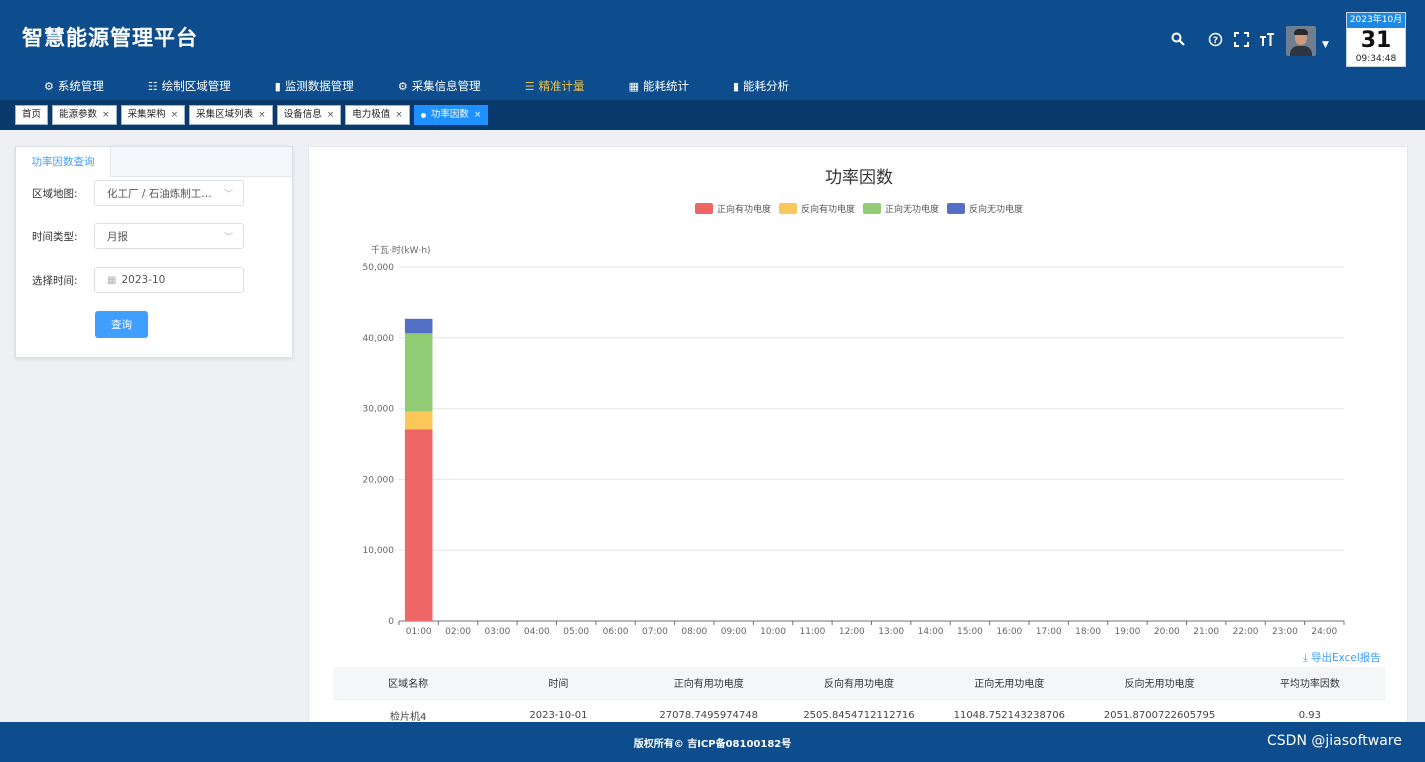 The image size is (1425, 762). What do you see at coordinates (891, 632) in the screenshot?
I see `x-tick-label: 13:00` at bounding box center [891, 632].